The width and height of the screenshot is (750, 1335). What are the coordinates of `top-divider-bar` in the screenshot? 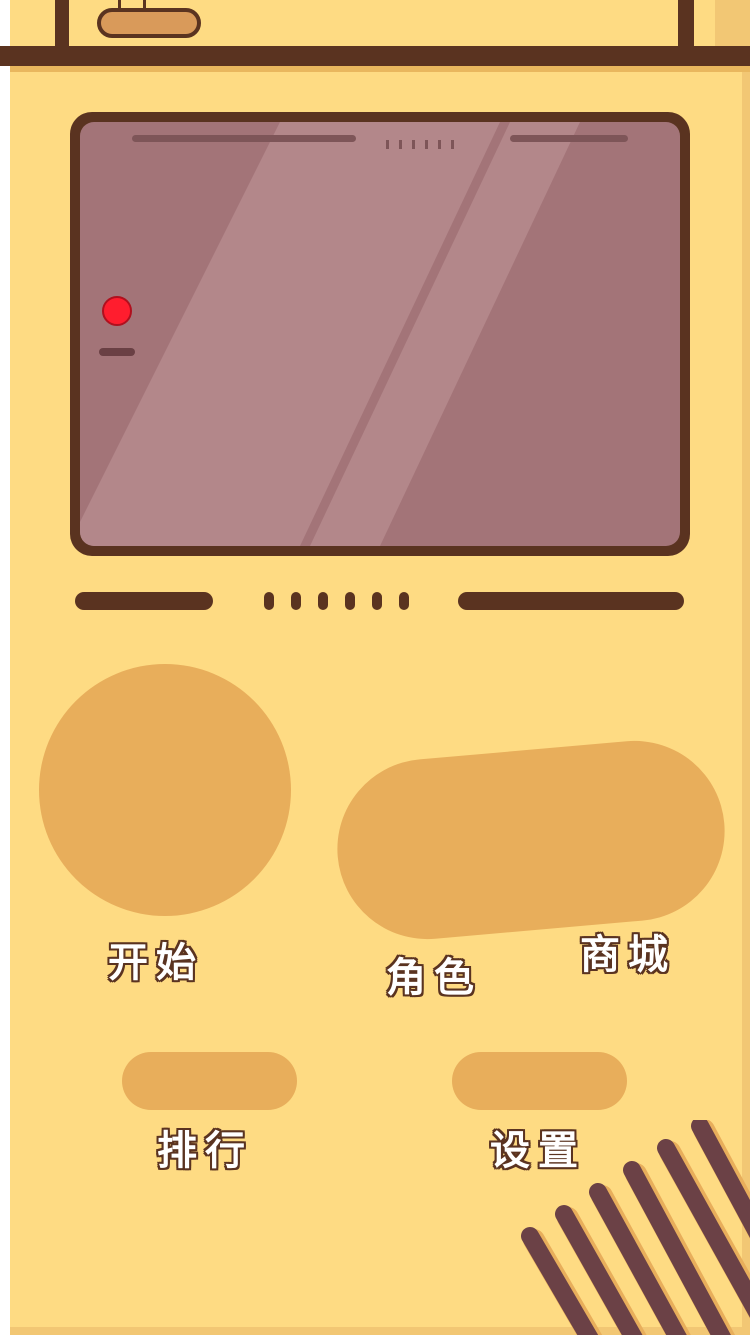 It's located at (375, 56).